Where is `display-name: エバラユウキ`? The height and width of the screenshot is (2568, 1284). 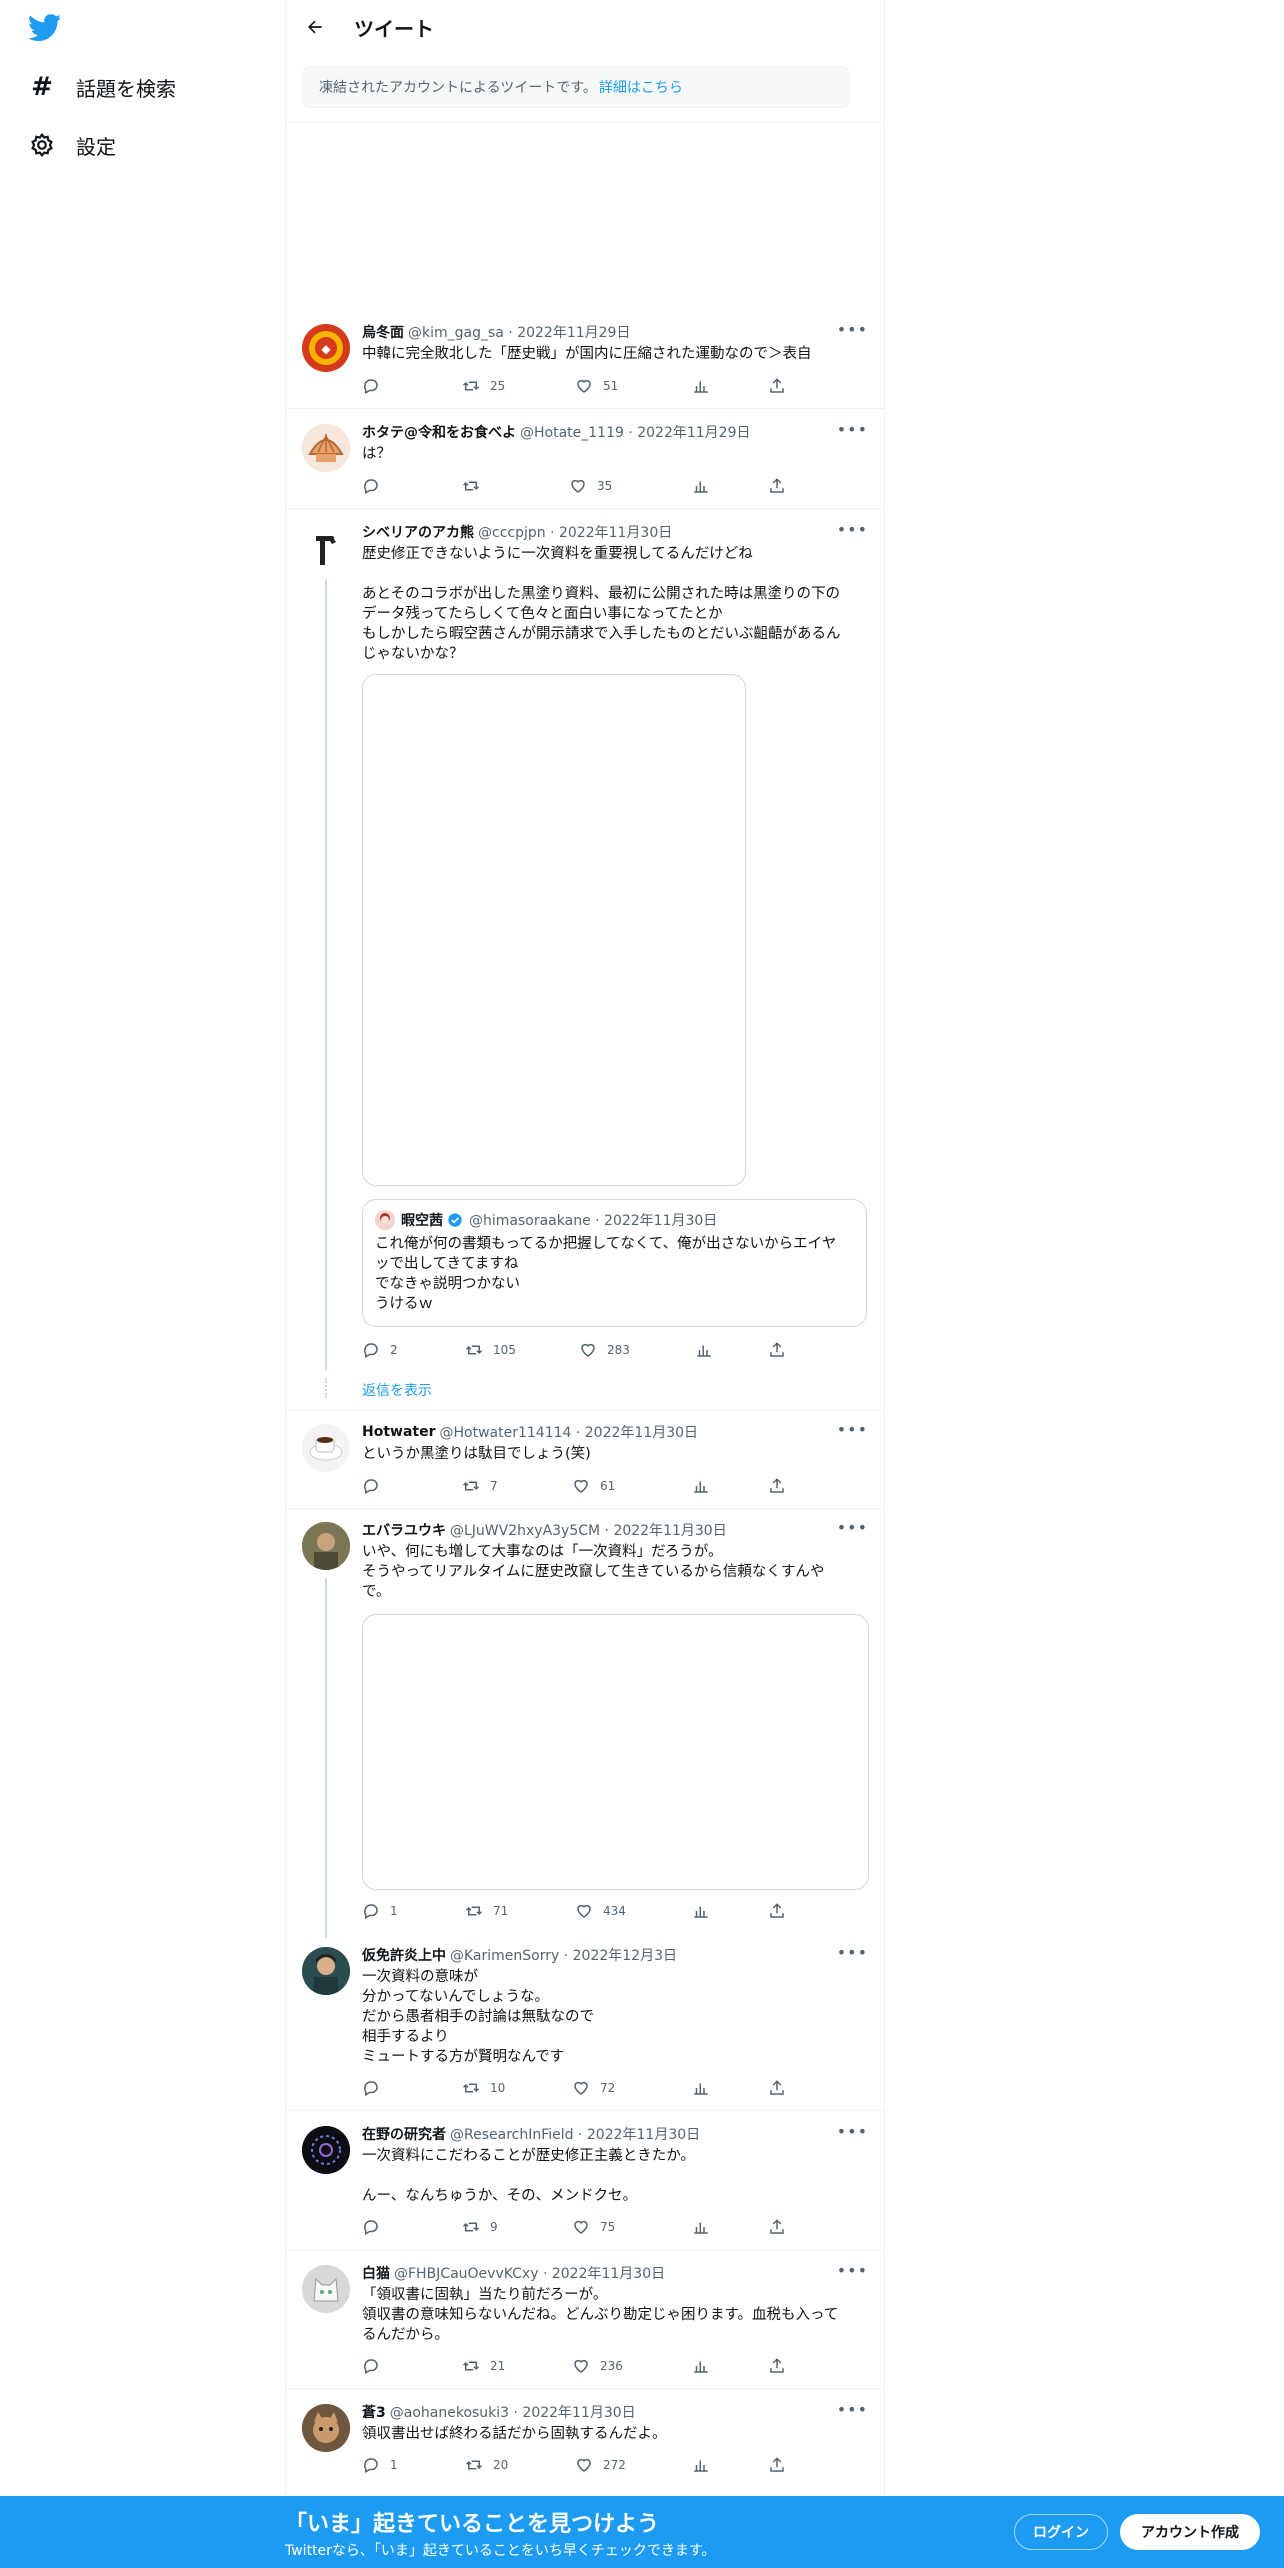
display-name: エバラユウキ is located at coordinates (404, 1530).